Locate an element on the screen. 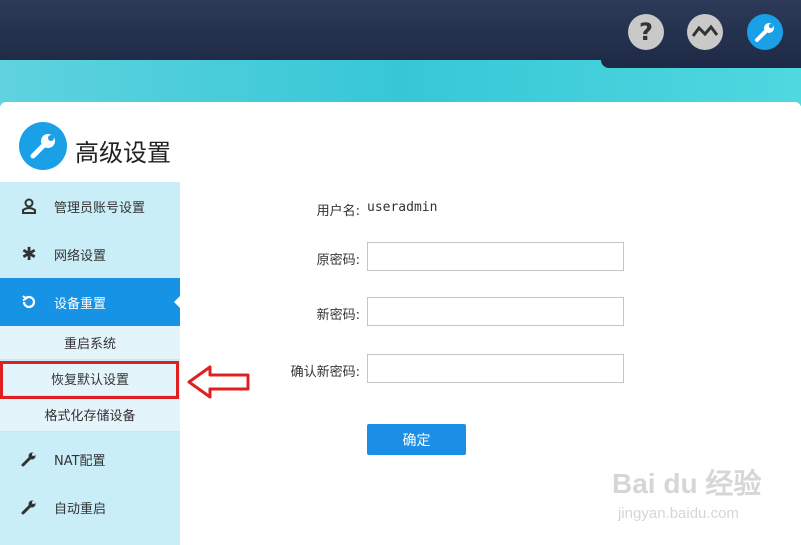 This screenshot has width=801, height=545. sidebar-item-device-reset: 设备重置 is located at coordinates (90, 302).